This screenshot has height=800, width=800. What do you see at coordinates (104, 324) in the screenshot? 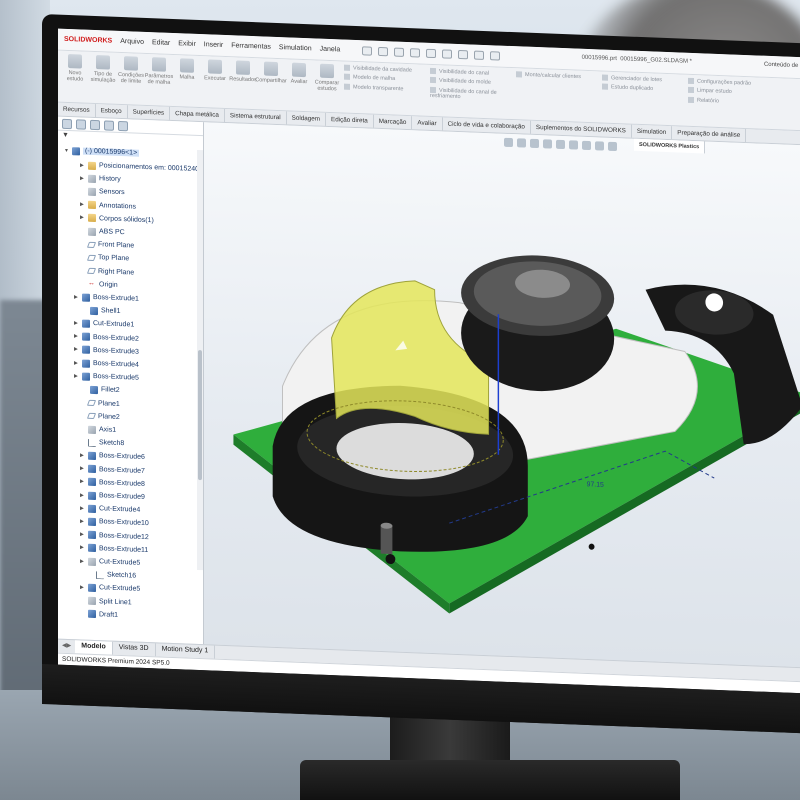
I see `tree-node-cut-extrude1: ▶ Cut-Extrude1` at bounding box center [104, 324].